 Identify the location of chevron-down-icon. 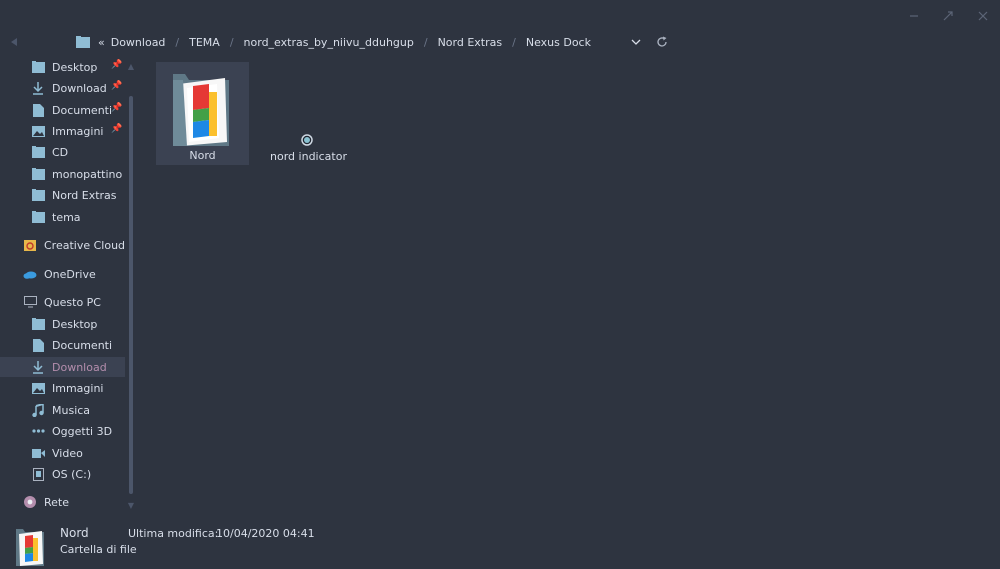
(636, 42).